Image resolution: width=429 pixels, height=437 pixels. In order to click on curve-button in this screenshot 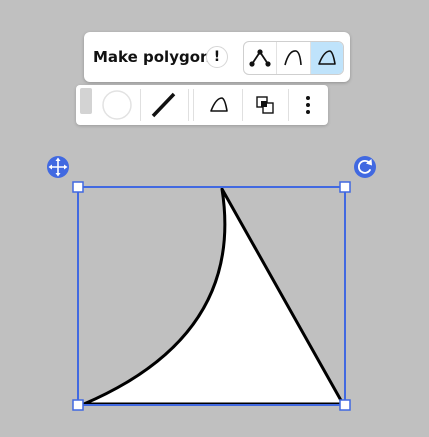, I will do `click(294, 58)`.